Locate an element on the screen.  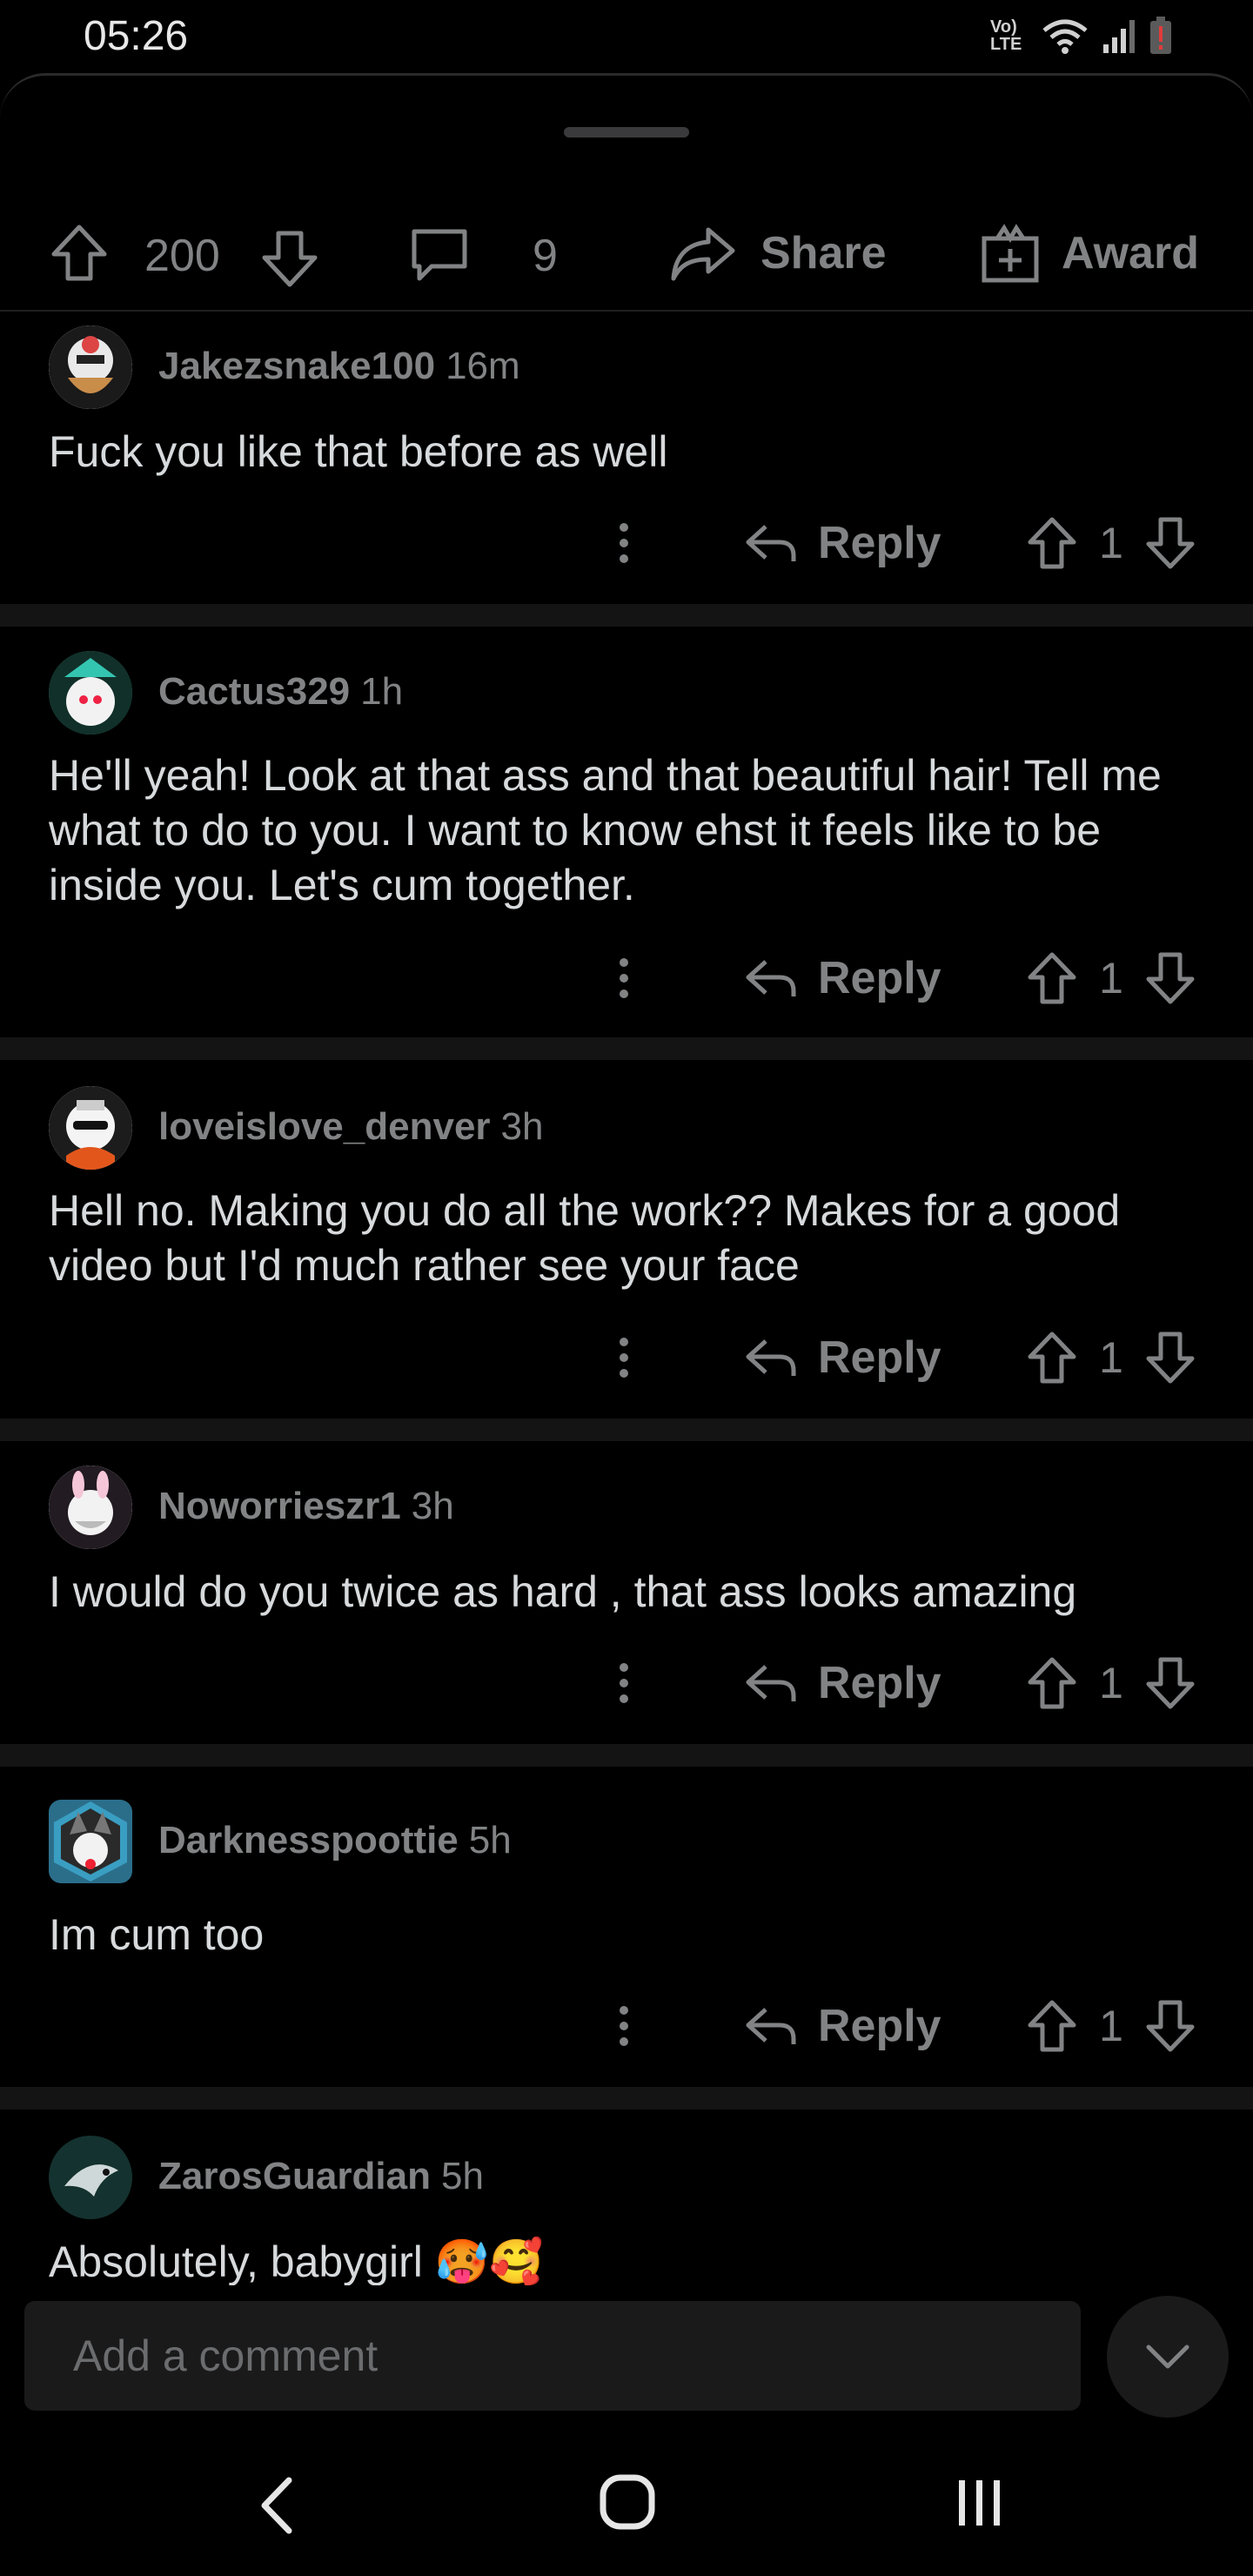
comment-author: loveislove_denver 3h is located at coordinates (351, 1127).